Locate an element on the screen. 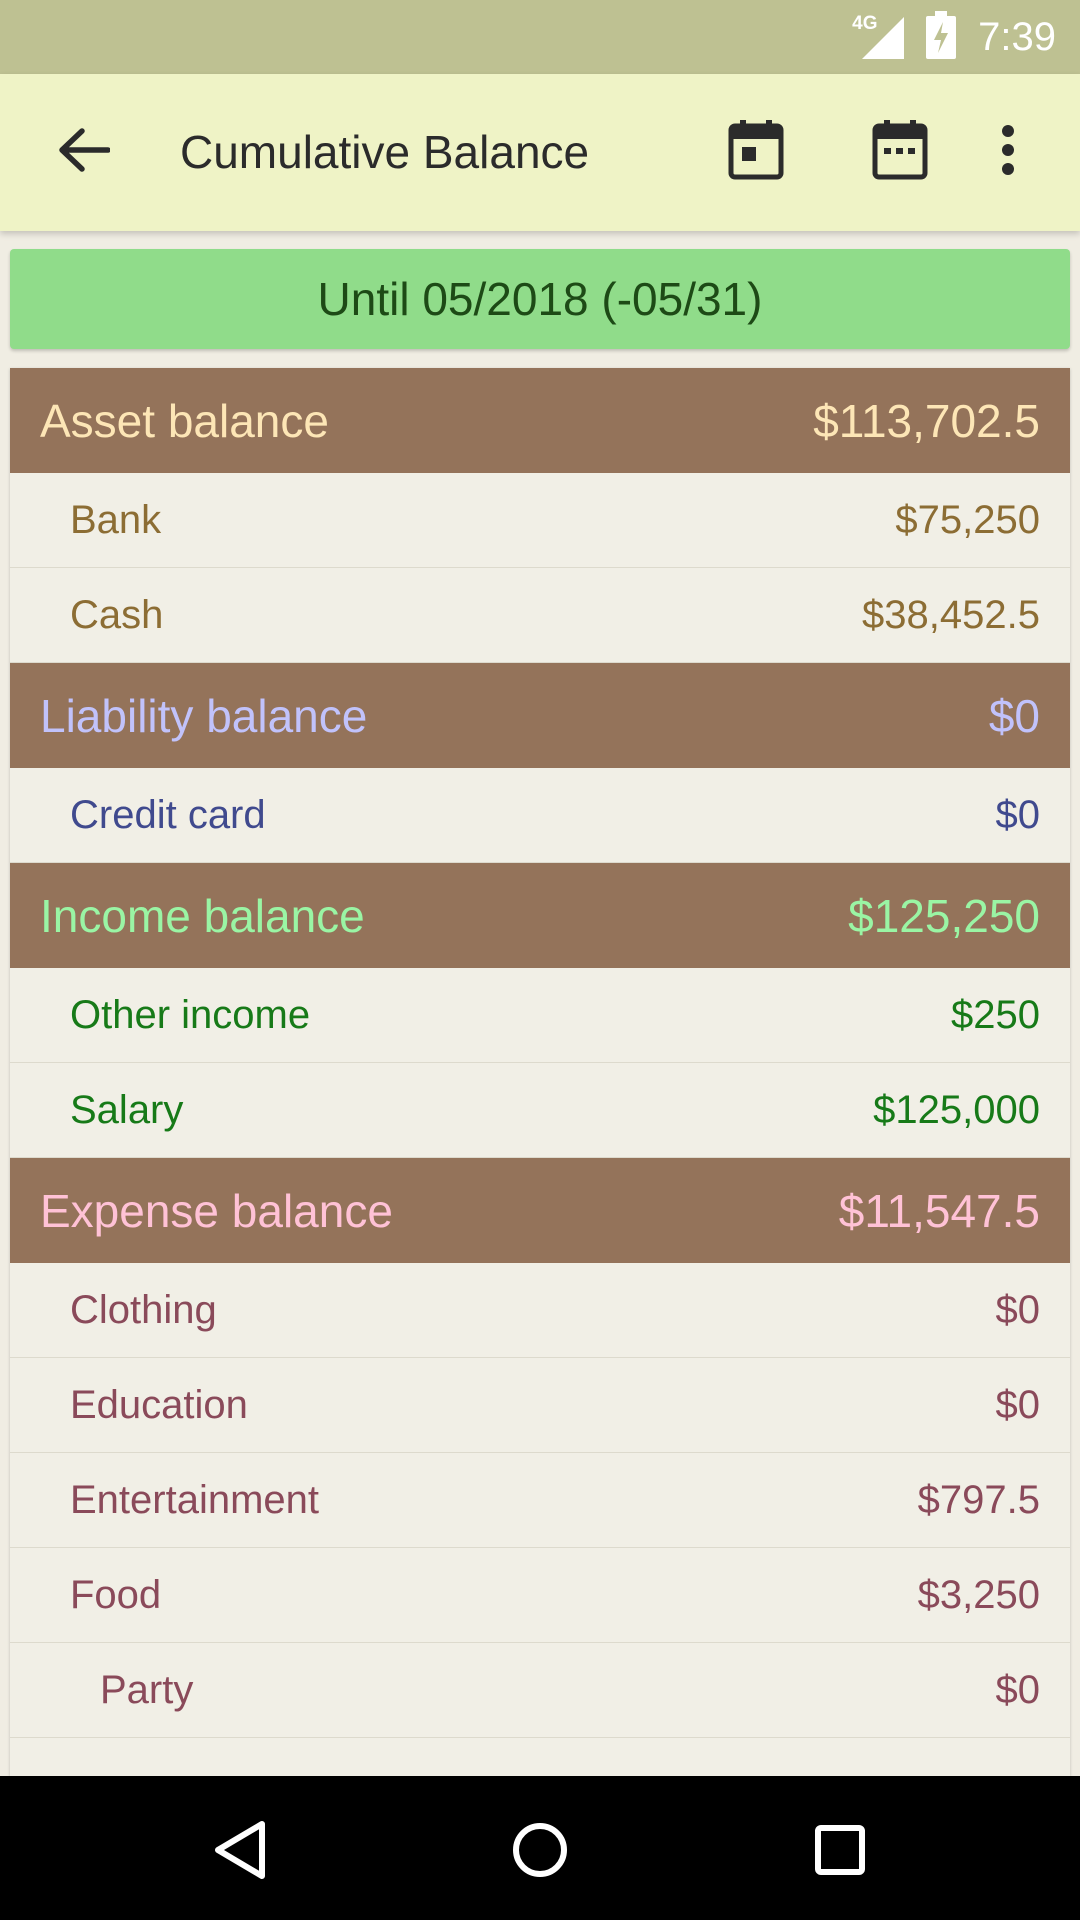  account-name: Food is located at coordinates (116, 1594).